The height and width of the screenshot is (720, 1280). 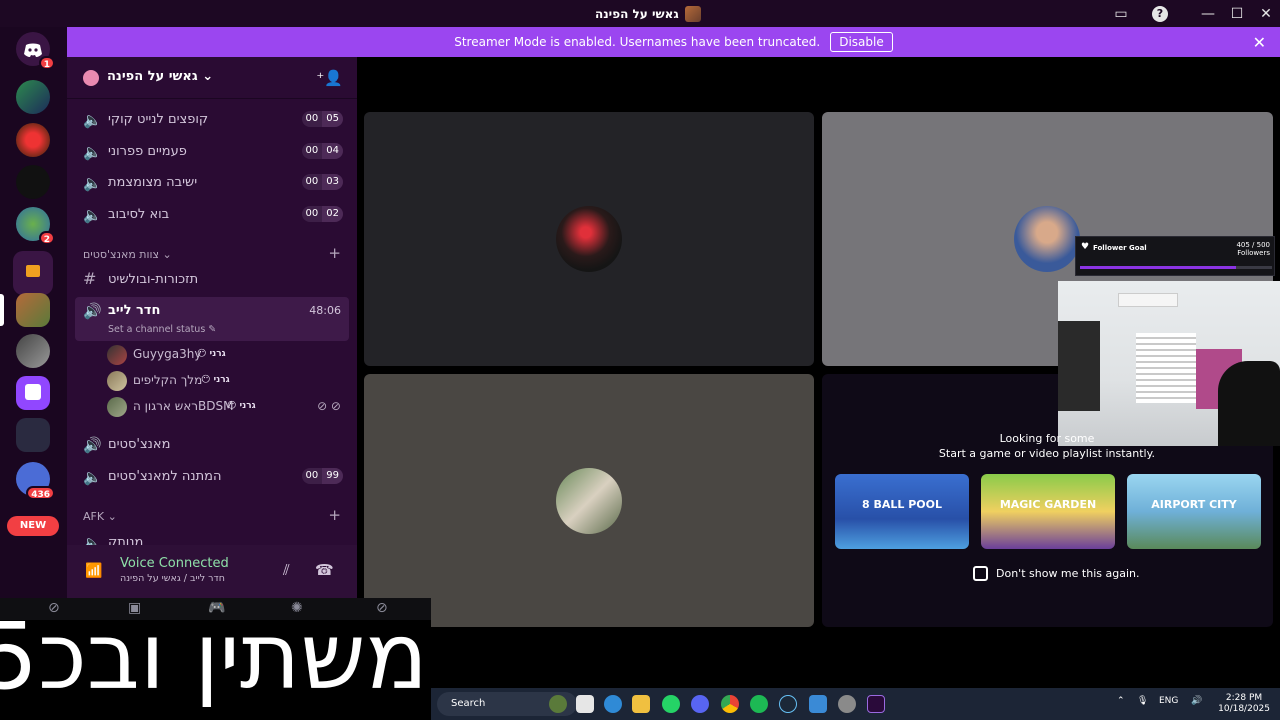 What do you see at coordinates (212, 215) in the screenshot?
I see `voice-channel-4: 🔈 בוא לסיבוב 00 02` at bounding box center [212, 215].